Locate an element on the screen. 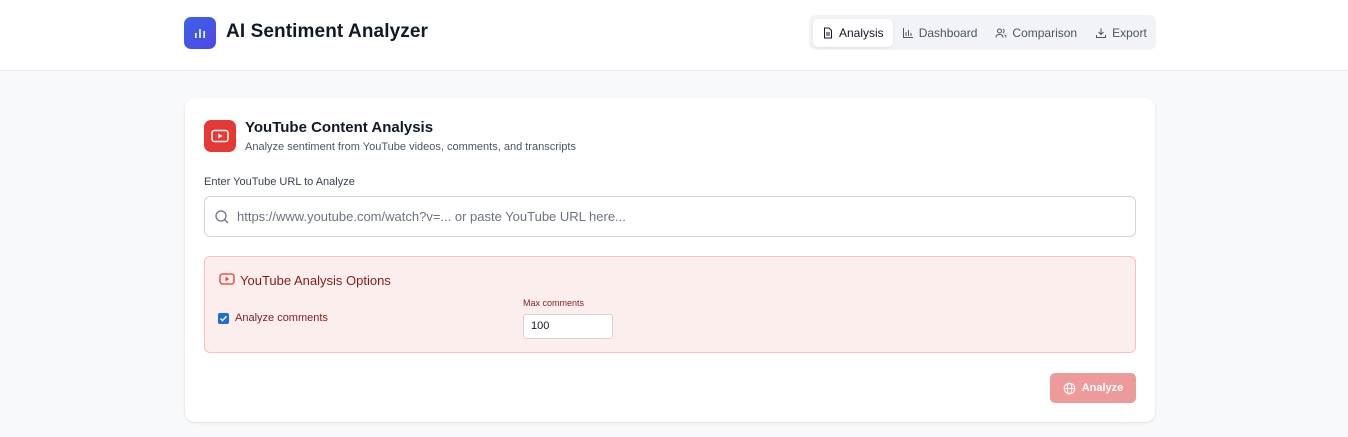 The image size is (1348, 437). document-icon is located at coordinates (828, 32).